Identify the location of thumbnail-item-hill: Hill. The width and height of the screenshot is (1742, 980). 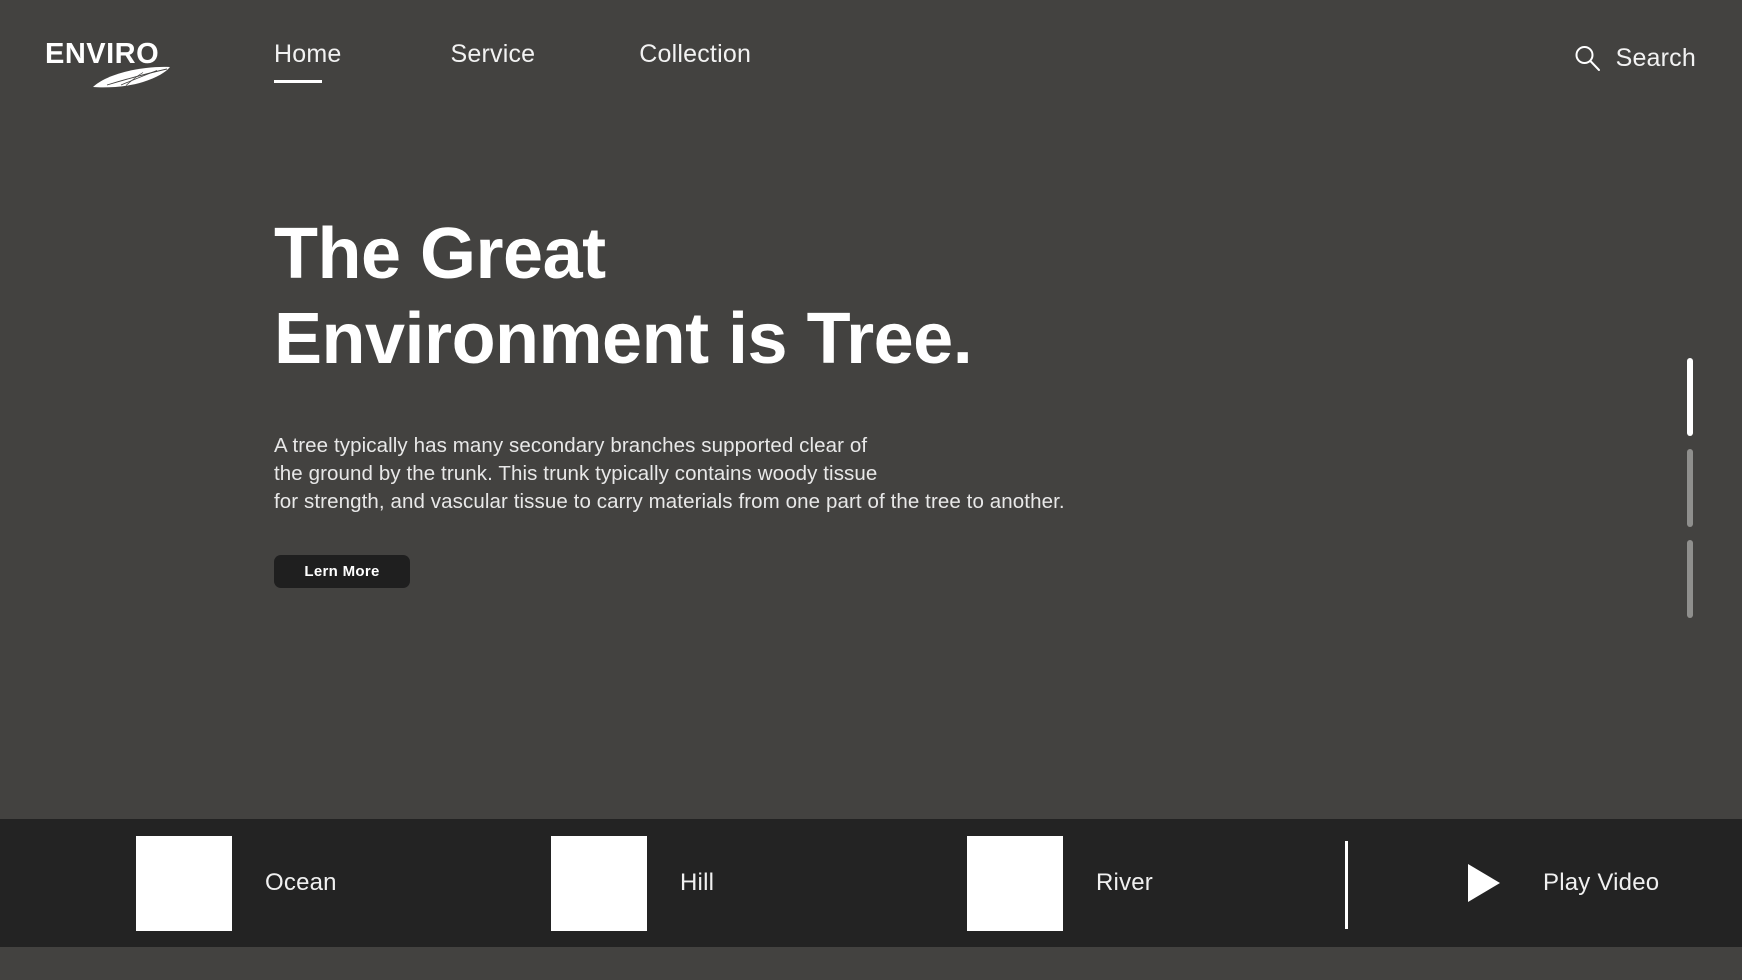
(633, 883).